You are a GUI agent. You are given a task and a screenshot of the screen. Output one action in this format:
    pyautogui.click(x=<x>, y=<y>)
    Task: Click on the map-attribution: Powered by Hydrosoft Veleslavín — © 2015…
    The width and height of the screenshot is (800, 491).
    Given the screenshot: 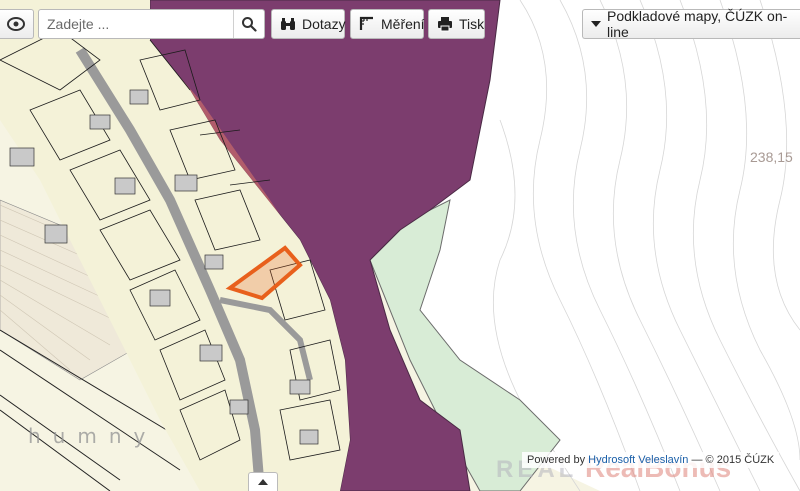 What is the action you would take?
    pyautogui.click(x=651, y=460)
    